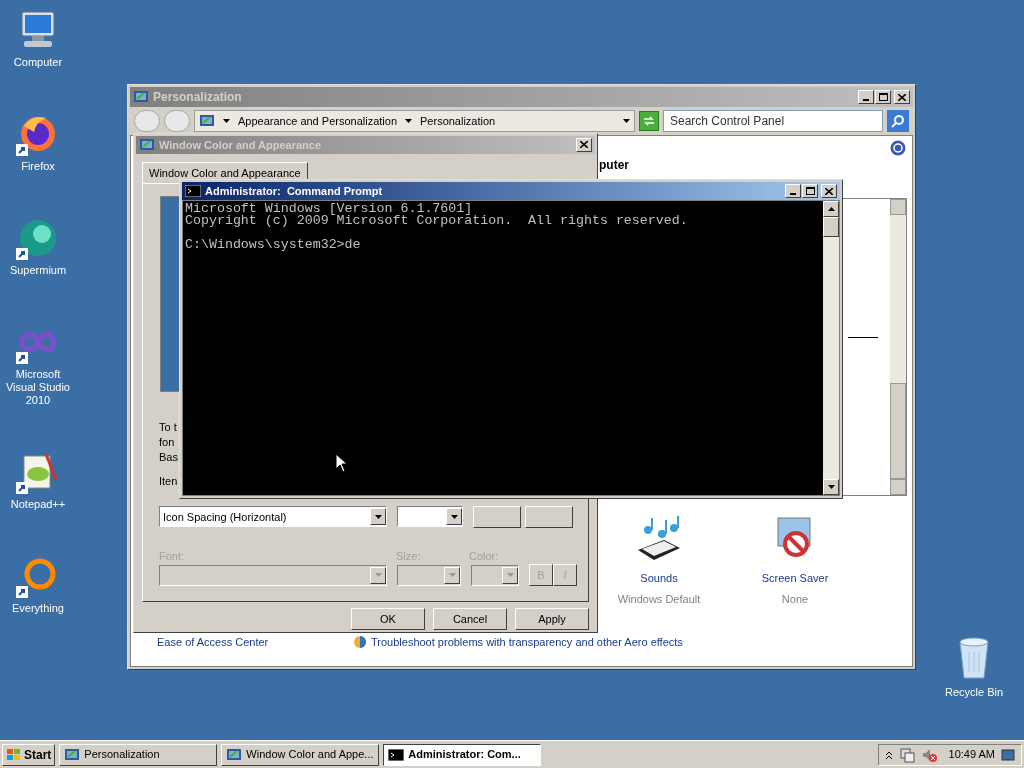  What do you see at coordinates (527, 642) in the screenshot?
I see `troubleshoot-link: Troubleshoot problems with transparency and other Aero effects` at bounding box center [527, 642].